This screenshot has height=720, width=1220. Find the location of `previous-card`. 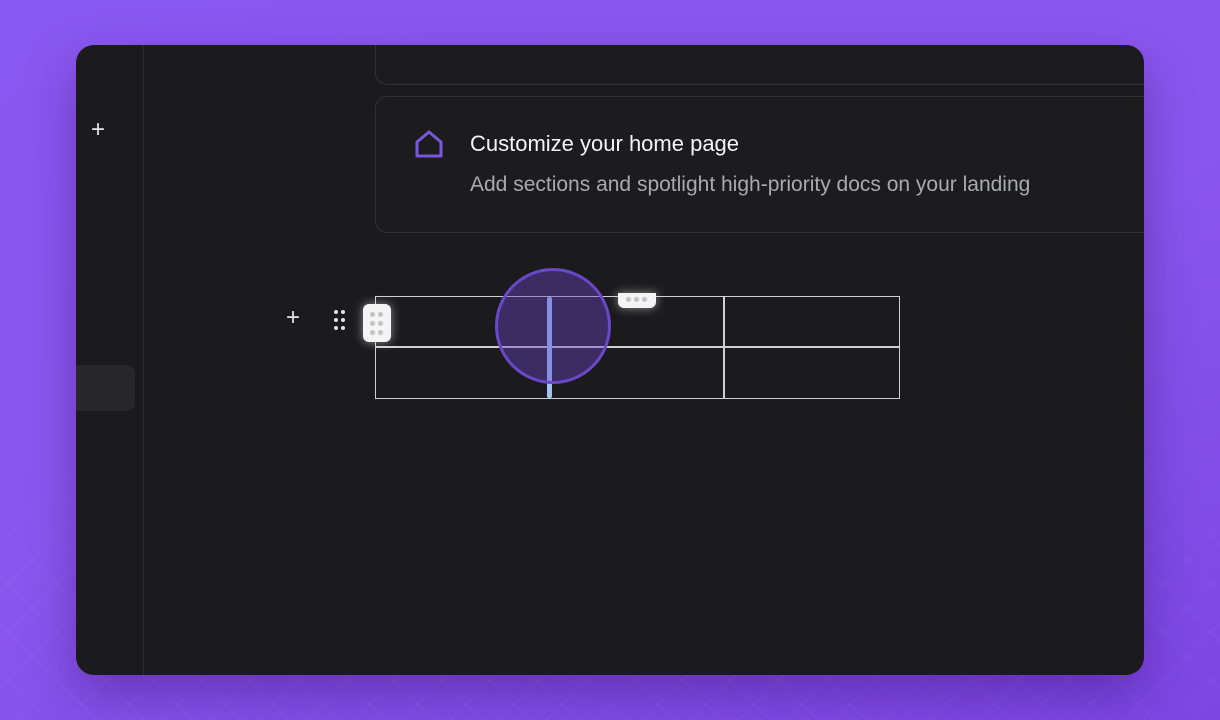

previous-card is located at coordinates (759, 65).